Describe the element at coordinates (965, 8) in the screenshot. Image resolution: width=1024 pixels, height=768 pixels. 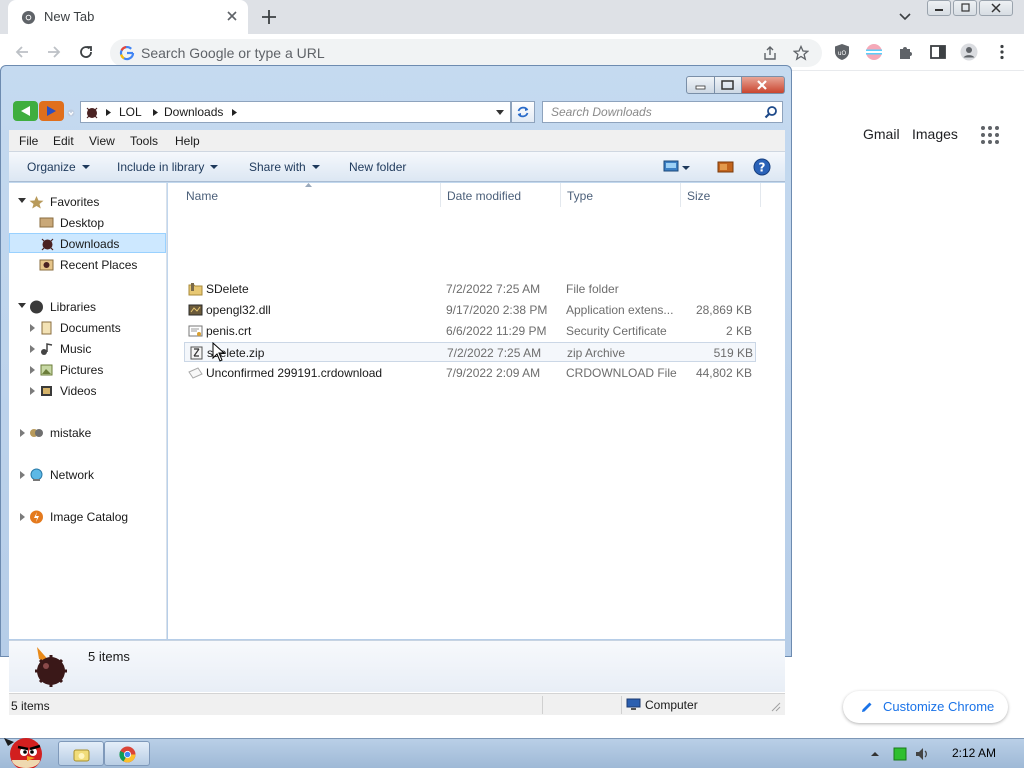
I see `restore-button` at that location.